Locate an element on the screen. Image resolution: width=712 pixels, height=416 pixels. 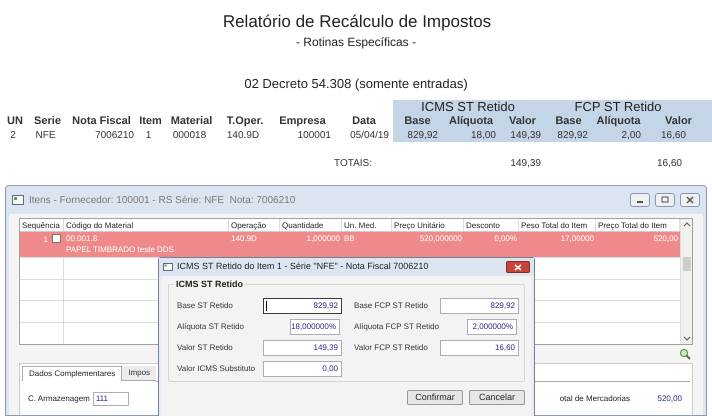
field-label: Base ST Retido is located at coordinates (205, 305).